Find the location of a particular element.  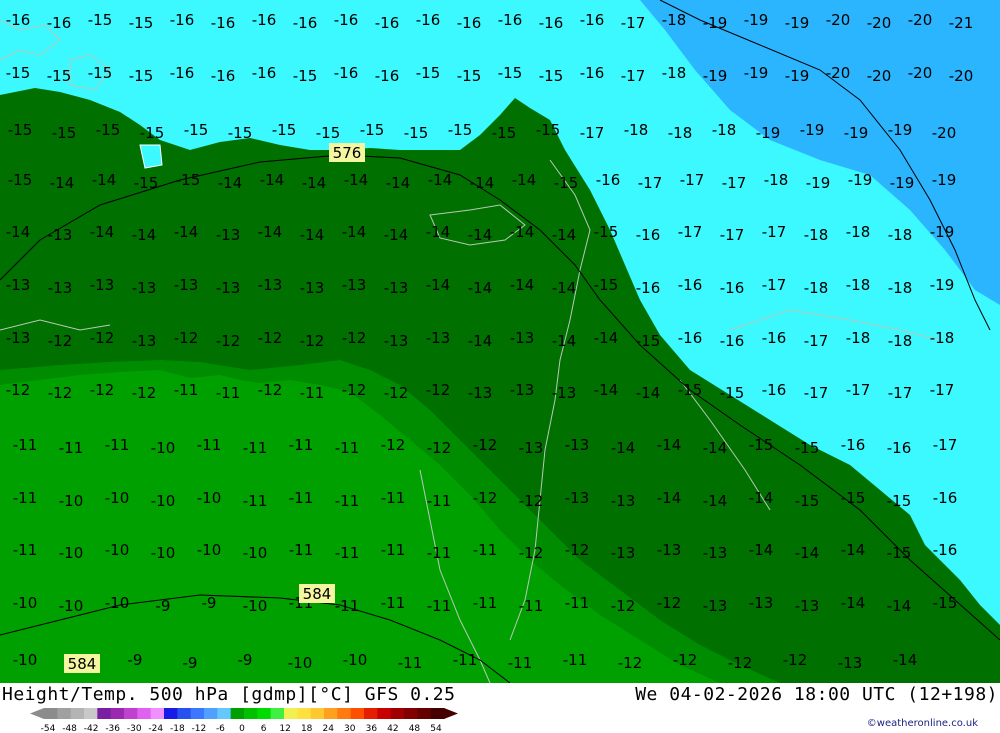

credit-link: ©weatheronline.co.uk is located at coordinates (922, 723).